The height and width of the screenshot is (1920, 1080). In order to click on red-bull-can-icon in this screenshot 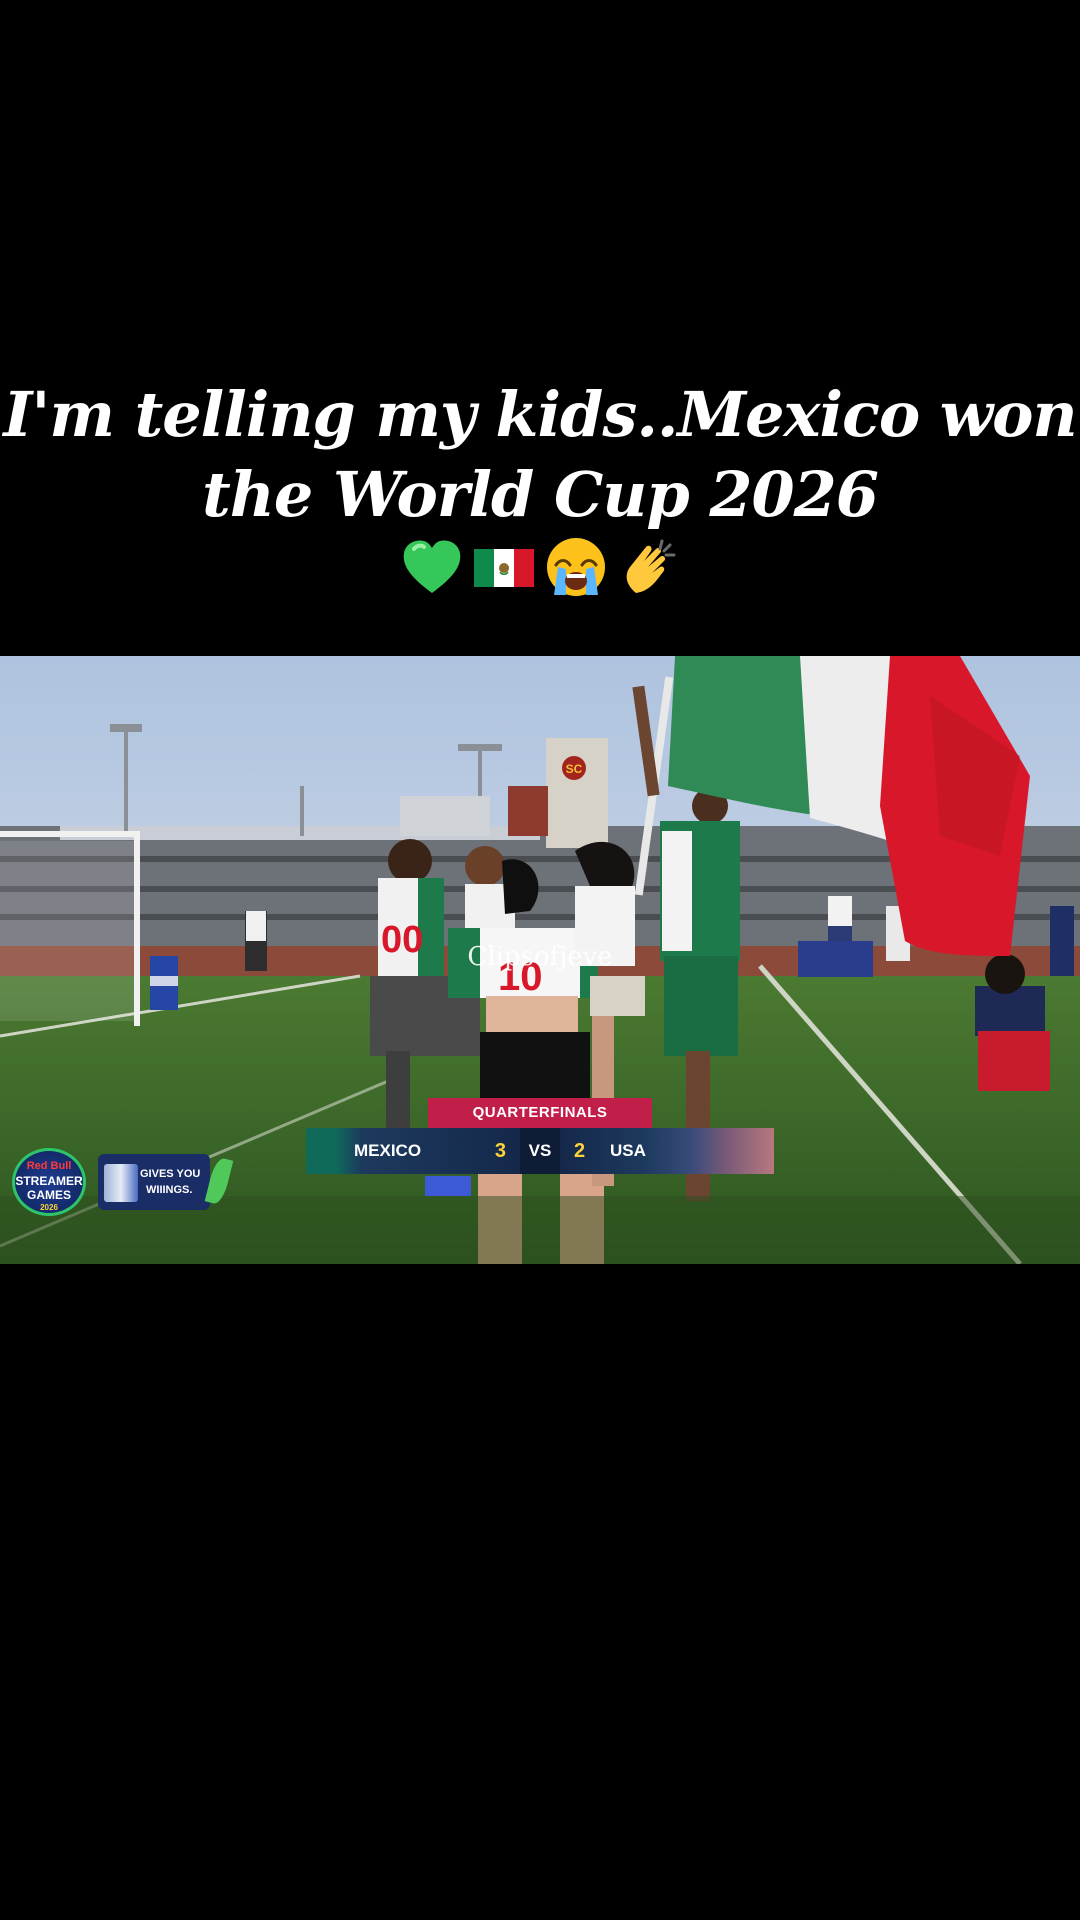, I will do `click(121, 1183)`.